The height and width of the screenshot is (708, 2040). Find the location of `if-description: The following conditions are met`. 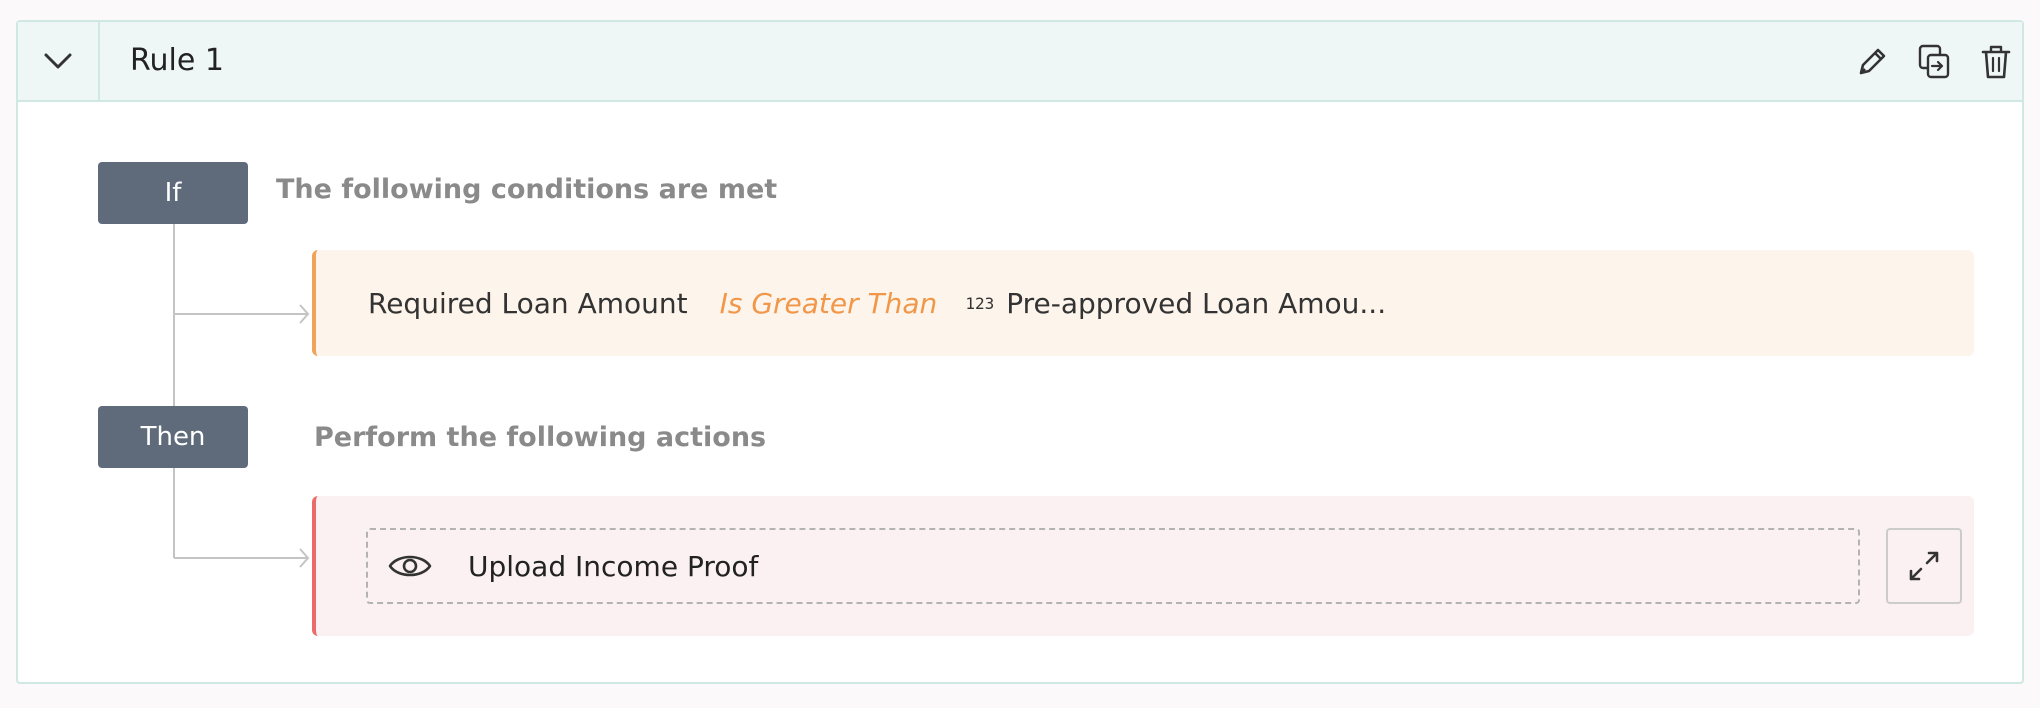

if-description: The following conditions are met is located at coordinates (527, 189).